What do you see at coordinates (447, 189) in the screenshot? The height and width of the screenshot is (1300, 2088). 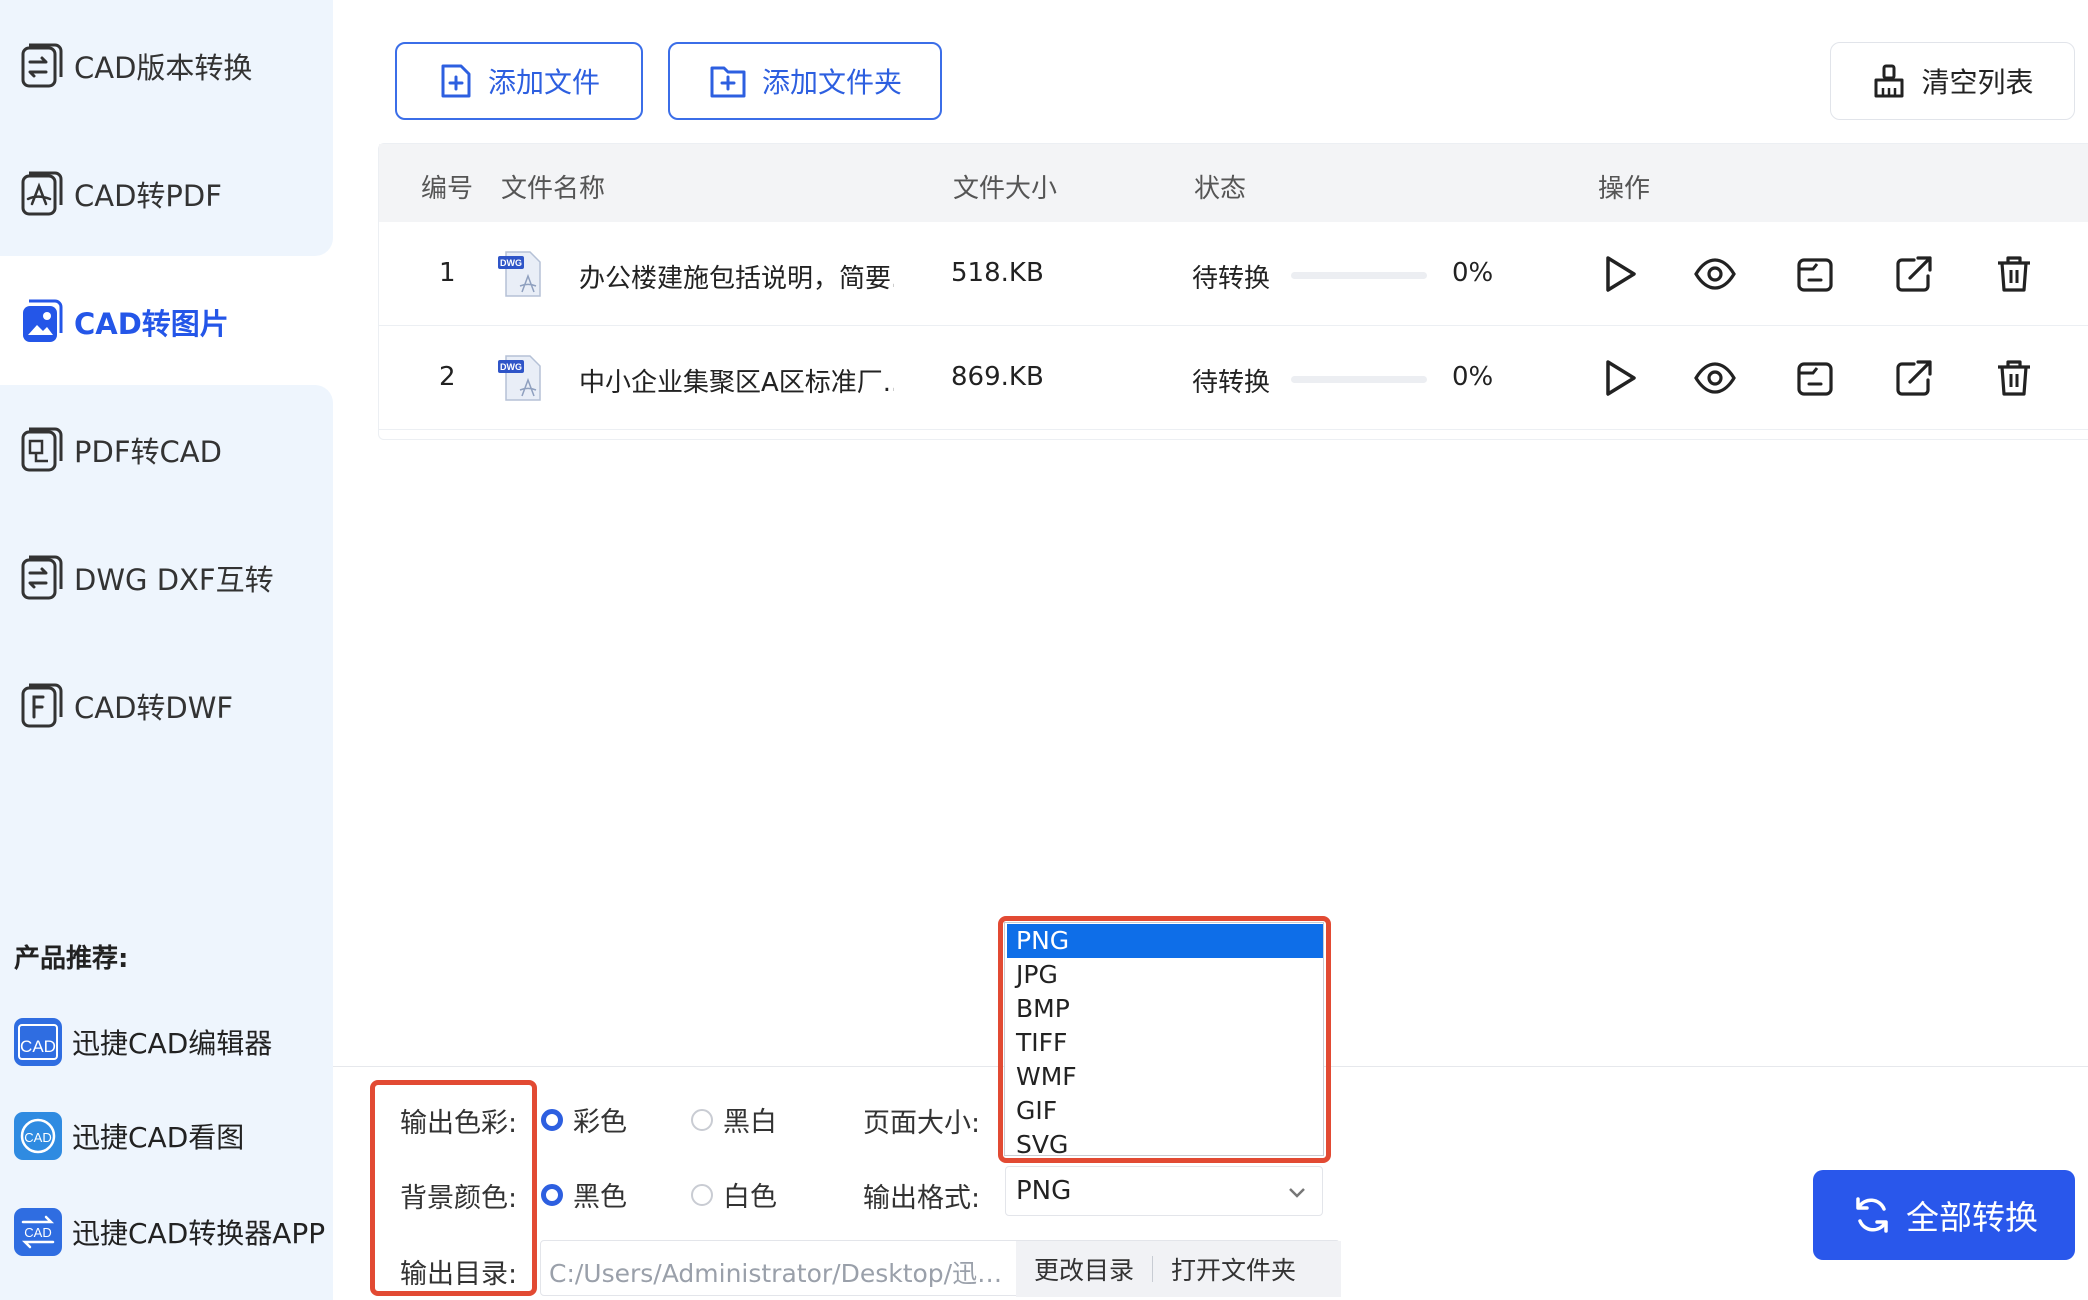 I see `header-index: 编号` at bounding box center [447, 189].